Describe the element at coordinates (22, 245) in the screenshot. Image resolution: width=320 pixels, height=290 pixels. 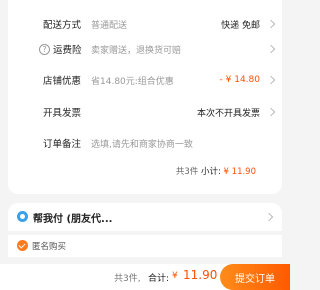
I see `check-circle-icon` at that location.